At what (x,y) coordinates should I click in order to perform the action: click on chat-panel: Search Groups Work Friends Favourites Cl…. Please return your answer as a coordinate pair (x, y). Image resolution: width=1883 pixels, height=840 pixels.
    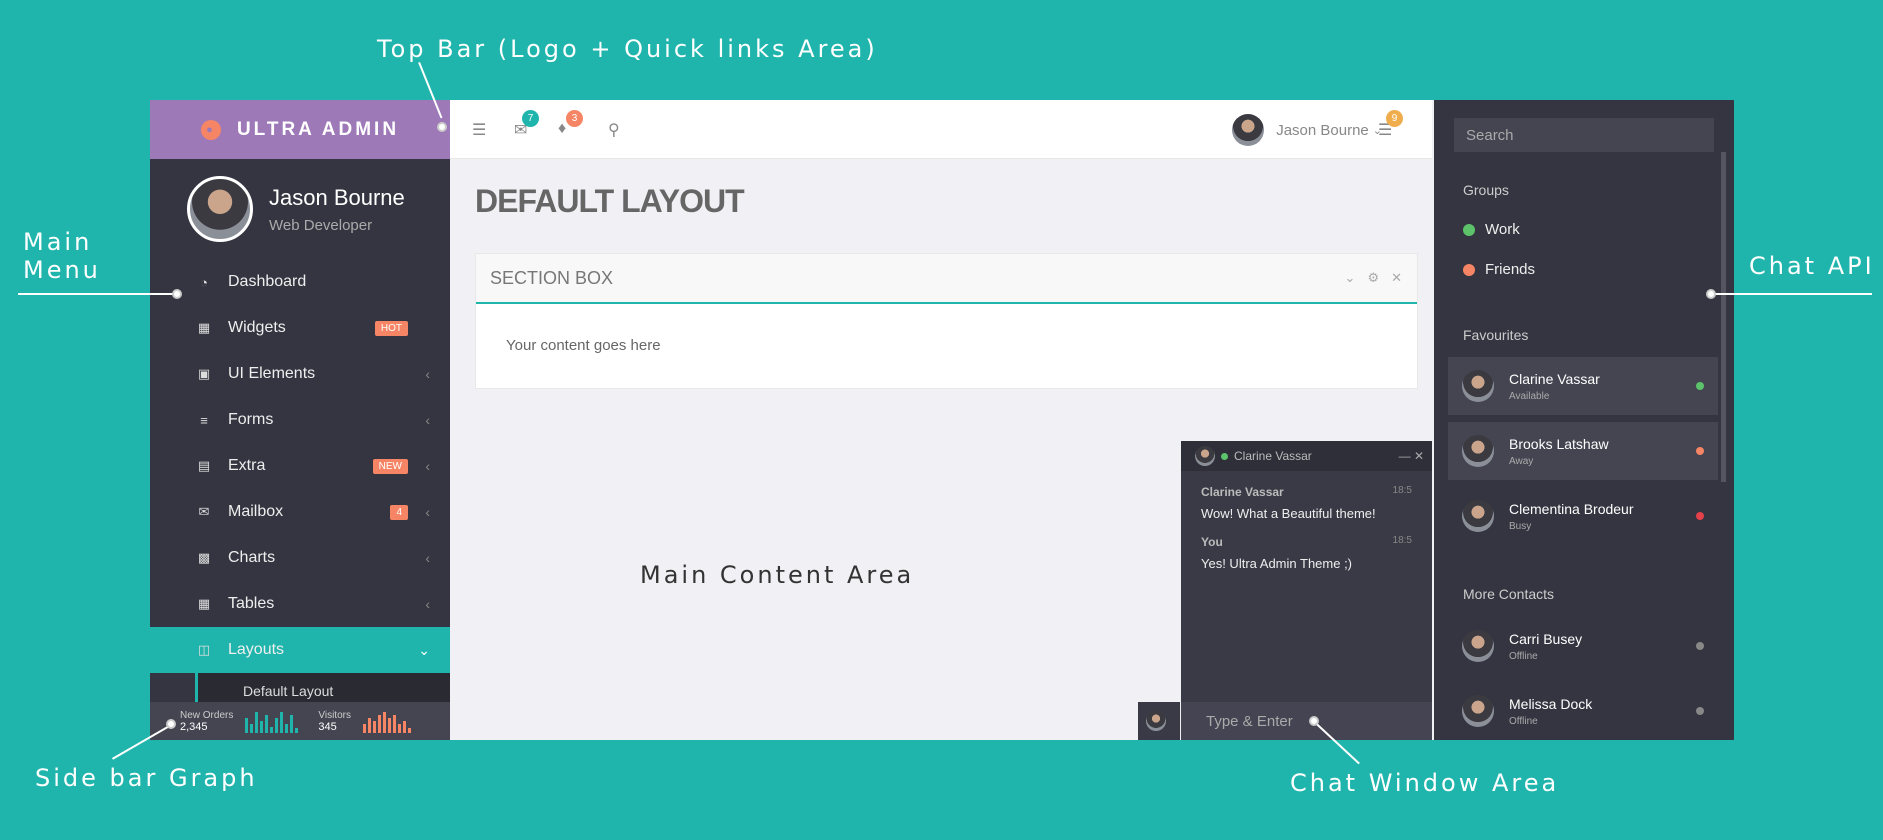
    Looking at the image, I should click on (1584, 420).